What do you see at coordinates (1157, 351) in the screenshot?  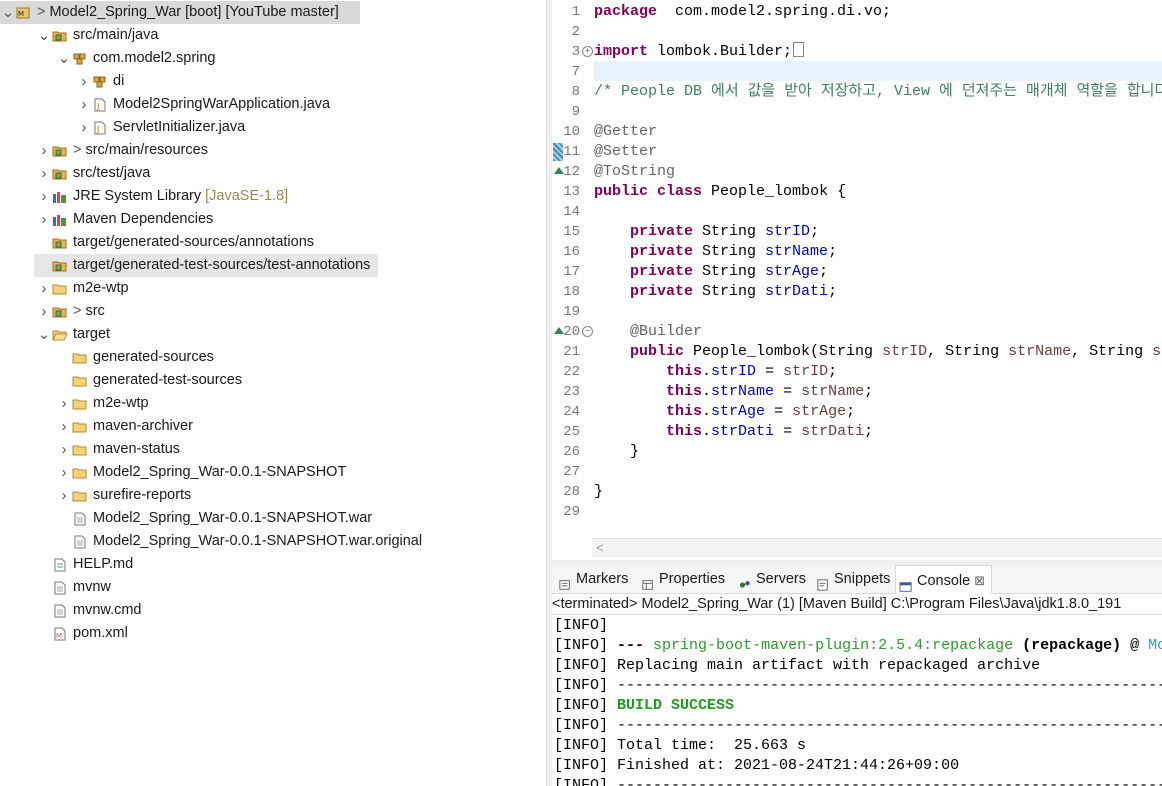 I see `code-token: st` at bounding box center [1157, 351].